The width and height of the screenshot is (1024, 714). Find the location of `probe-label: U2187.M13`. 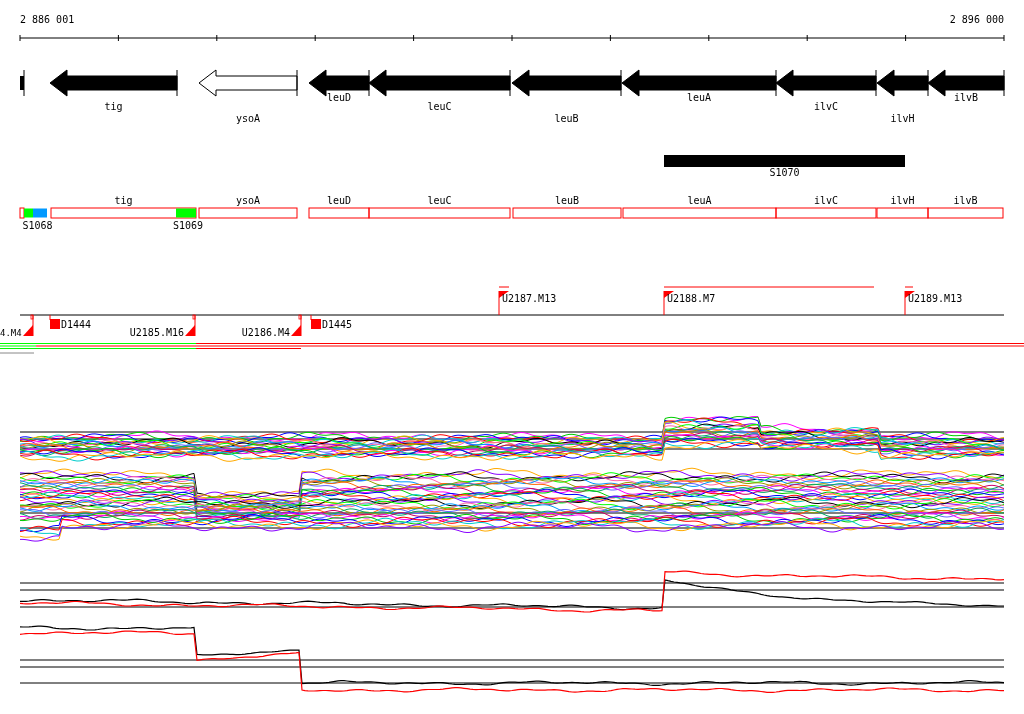

probe-label: U2187.M13 is located at coordinates (529, 298).